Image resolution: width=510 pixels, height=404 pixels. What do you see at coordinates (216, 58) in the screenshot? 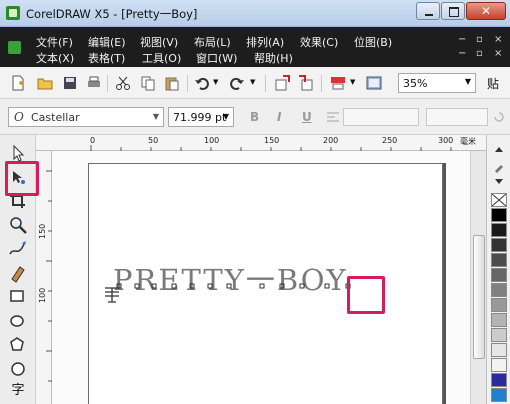
I see `menu-window: 窗口(W)` at bounding box center [216, 58].